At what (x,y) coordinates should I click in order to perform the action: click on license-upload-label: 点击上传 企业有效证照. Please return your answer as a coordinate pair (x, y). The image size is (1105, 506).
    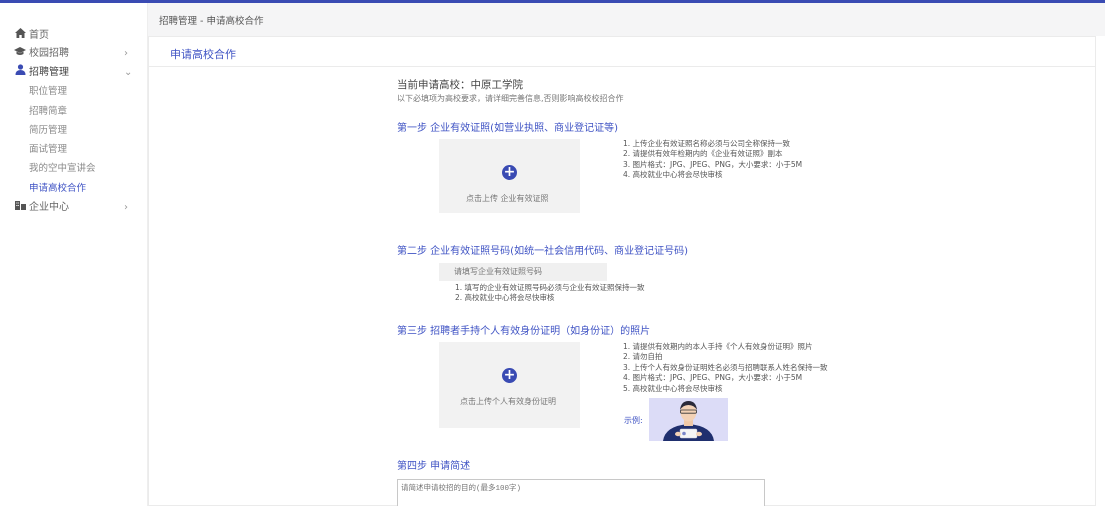
    Looking at the image, I should click on (507, 198).